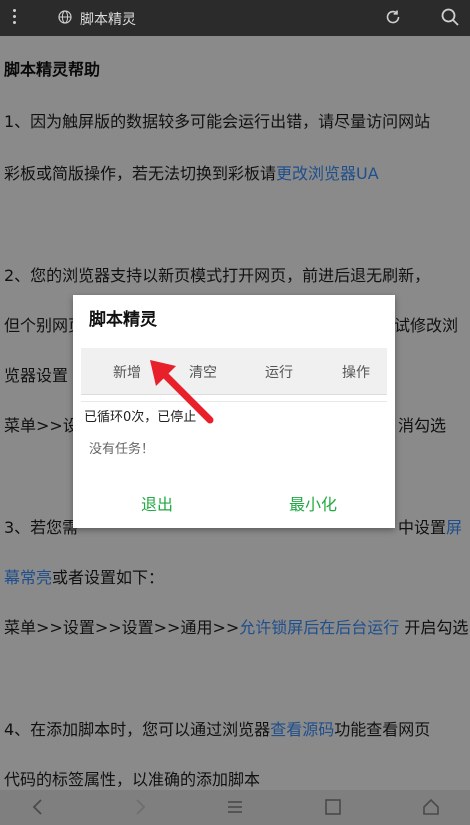  What do you see at coordinates (140, 173) in the screenshot?
I see `paragraph-1-text: 彩板或简版操作，若无法切换到彩板请` at bounding box center [140, 173].